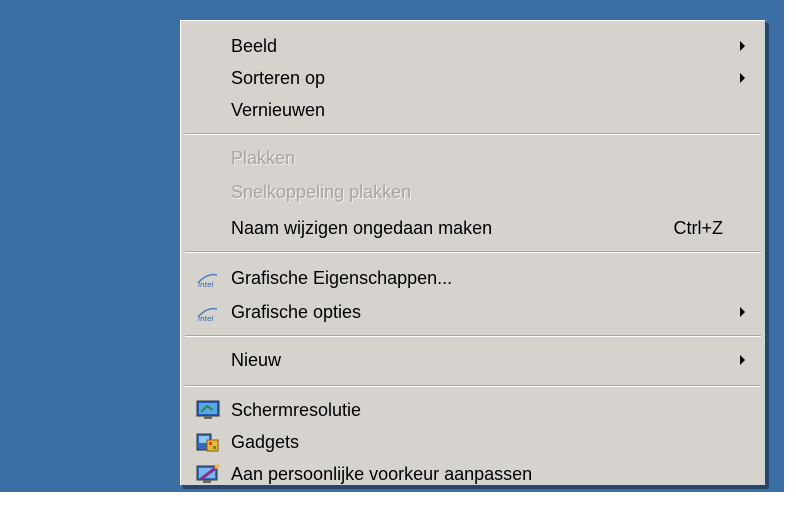 The image size is (796, 522). Describe the element at coordinates (265, 441) in the screenshot. I see `menu-item-label: Gadgets` at that location.